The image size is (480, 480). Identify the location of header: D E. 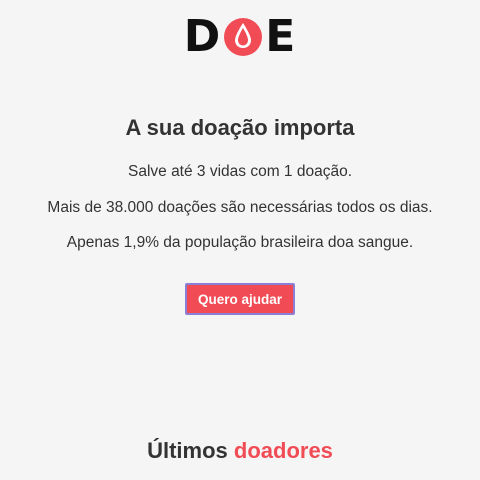
(240, 37).